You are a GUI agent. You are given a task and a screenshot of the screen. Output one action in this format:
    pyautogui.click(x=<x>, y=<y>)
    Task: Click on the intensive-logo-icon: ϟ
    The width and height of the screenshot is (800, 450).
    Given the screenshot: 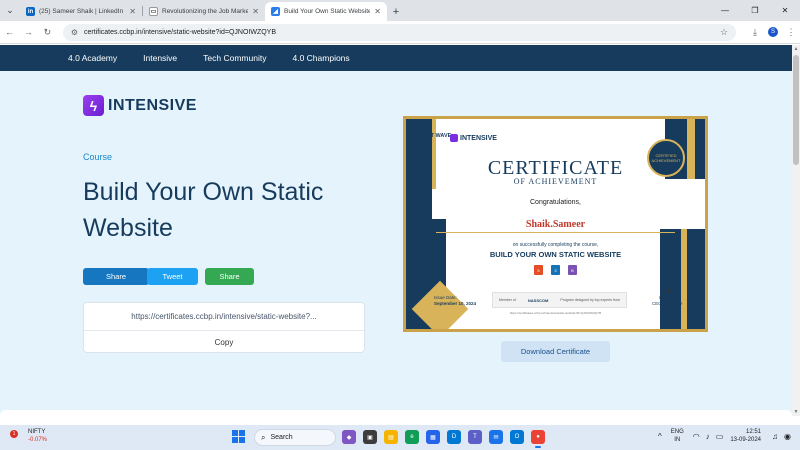 What is the action you would take?
    pyautogui.click(x=93, y=105)
    